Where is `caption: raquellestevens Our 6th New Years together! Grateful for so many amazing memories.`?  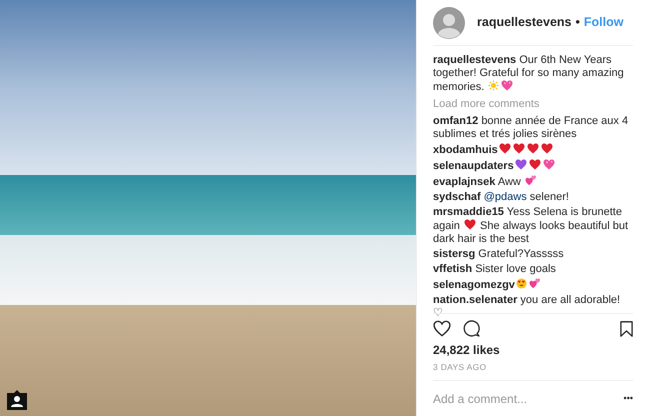
caption: raquellestevens Our 6th New Years together! Grateful for so many amazing memories. is located at coordinates (529, 74).